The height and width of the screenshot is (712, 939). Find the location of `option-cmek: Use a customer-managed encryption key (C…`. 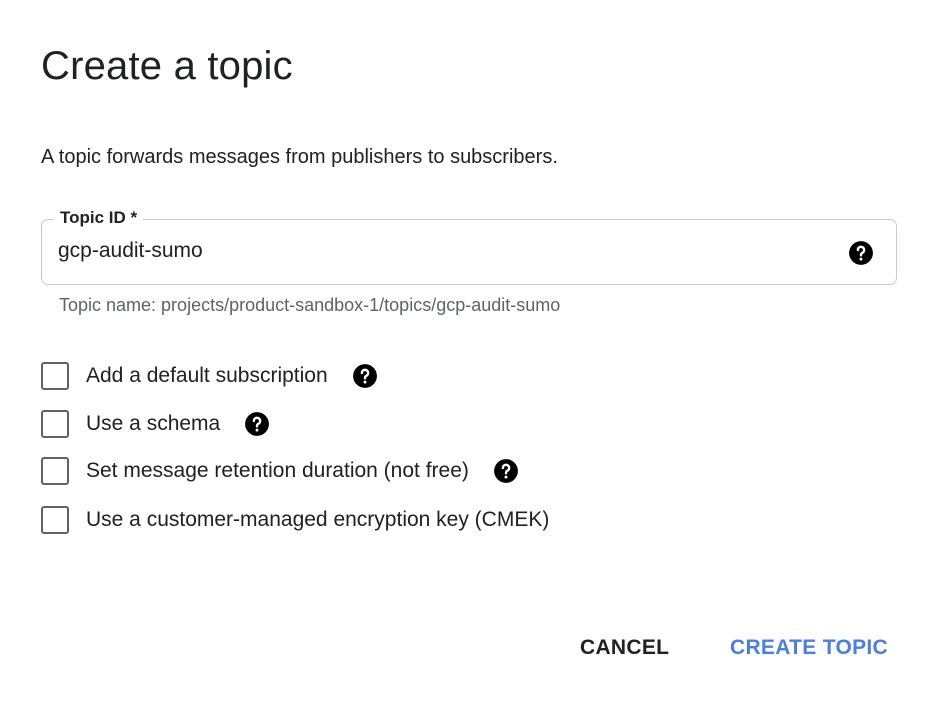

option-cmek: Use a customer-managed encryption key (C… is located at coordinates (295, 520).